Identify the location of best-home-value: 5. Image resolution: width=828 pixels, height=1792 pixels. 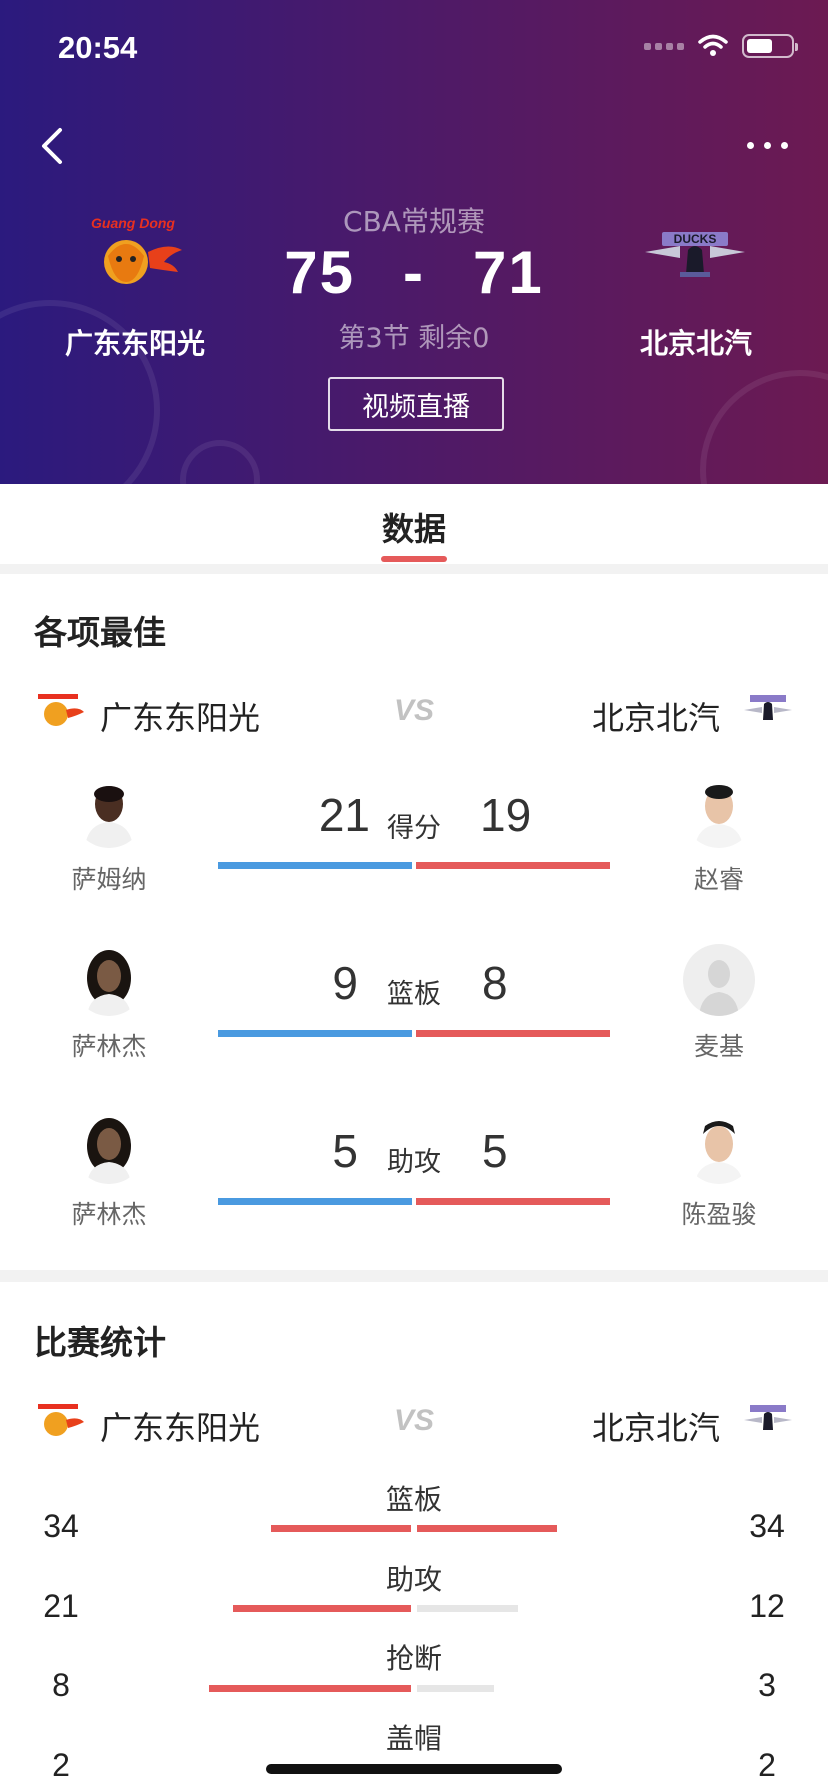
(345, 1151).